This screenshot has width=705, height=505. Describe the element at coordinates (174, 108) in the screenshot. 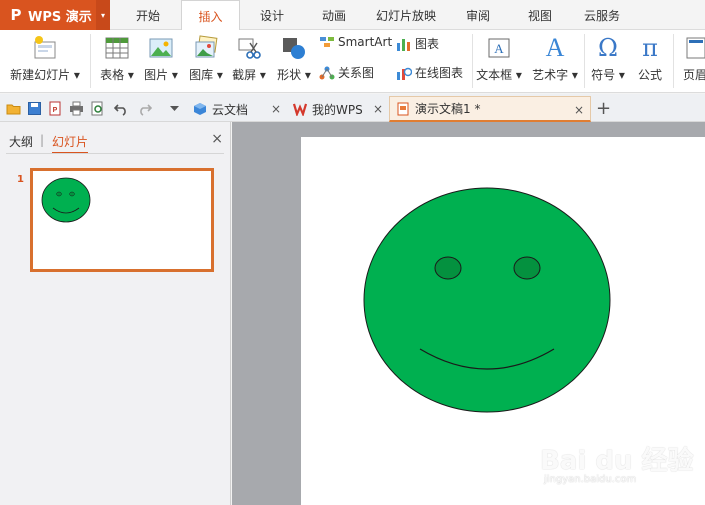

I see `customize-dropdown-icon` at that location.